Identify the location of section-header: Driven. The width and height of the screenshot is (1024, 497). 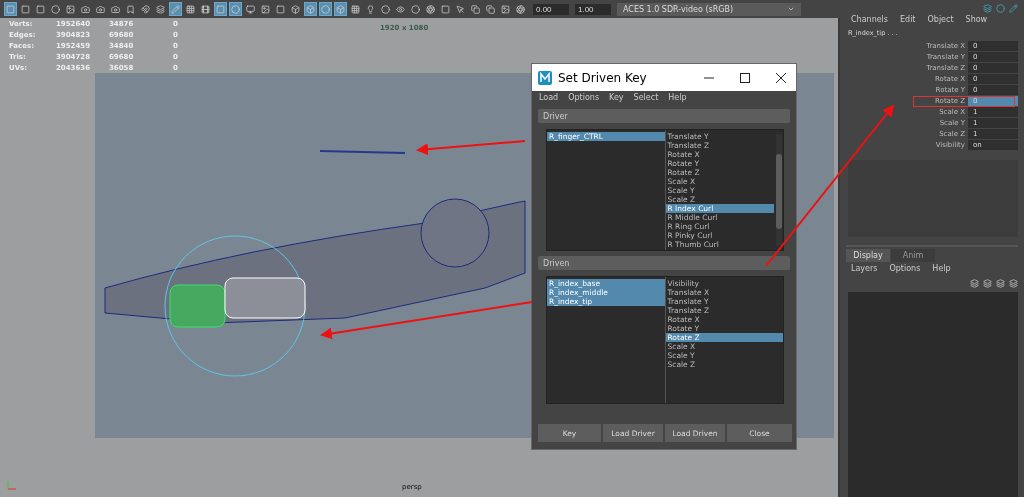
(664, 263).